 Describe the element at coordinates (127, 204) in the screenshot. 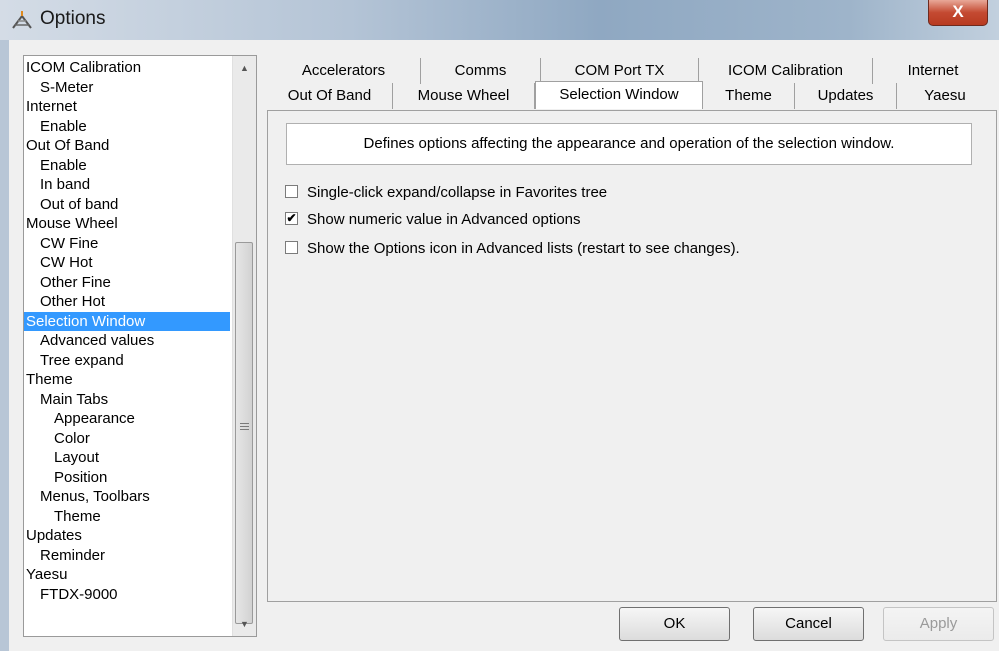

I see `tree-item: Out of band` at that location.